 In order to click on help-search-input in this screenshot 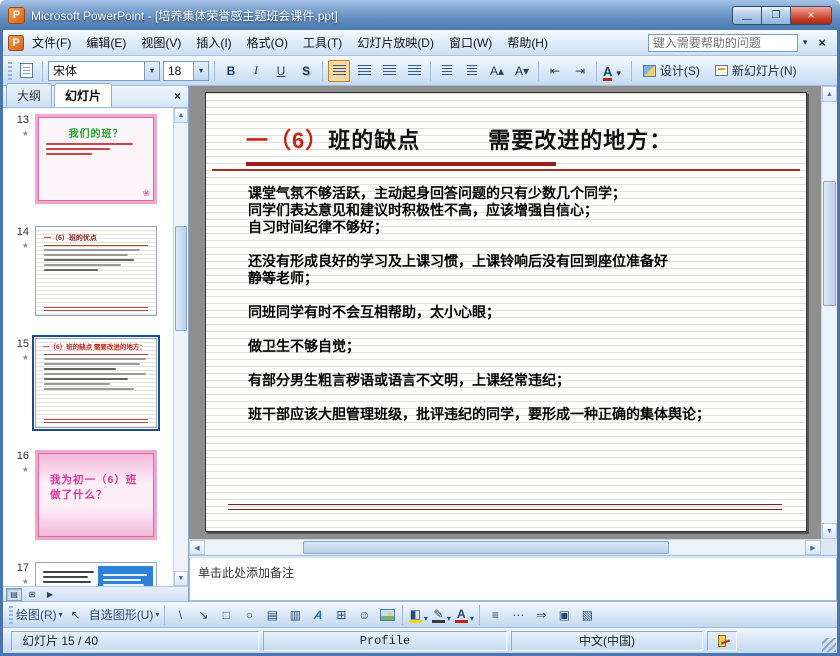, I will do `click(722, 42)`.